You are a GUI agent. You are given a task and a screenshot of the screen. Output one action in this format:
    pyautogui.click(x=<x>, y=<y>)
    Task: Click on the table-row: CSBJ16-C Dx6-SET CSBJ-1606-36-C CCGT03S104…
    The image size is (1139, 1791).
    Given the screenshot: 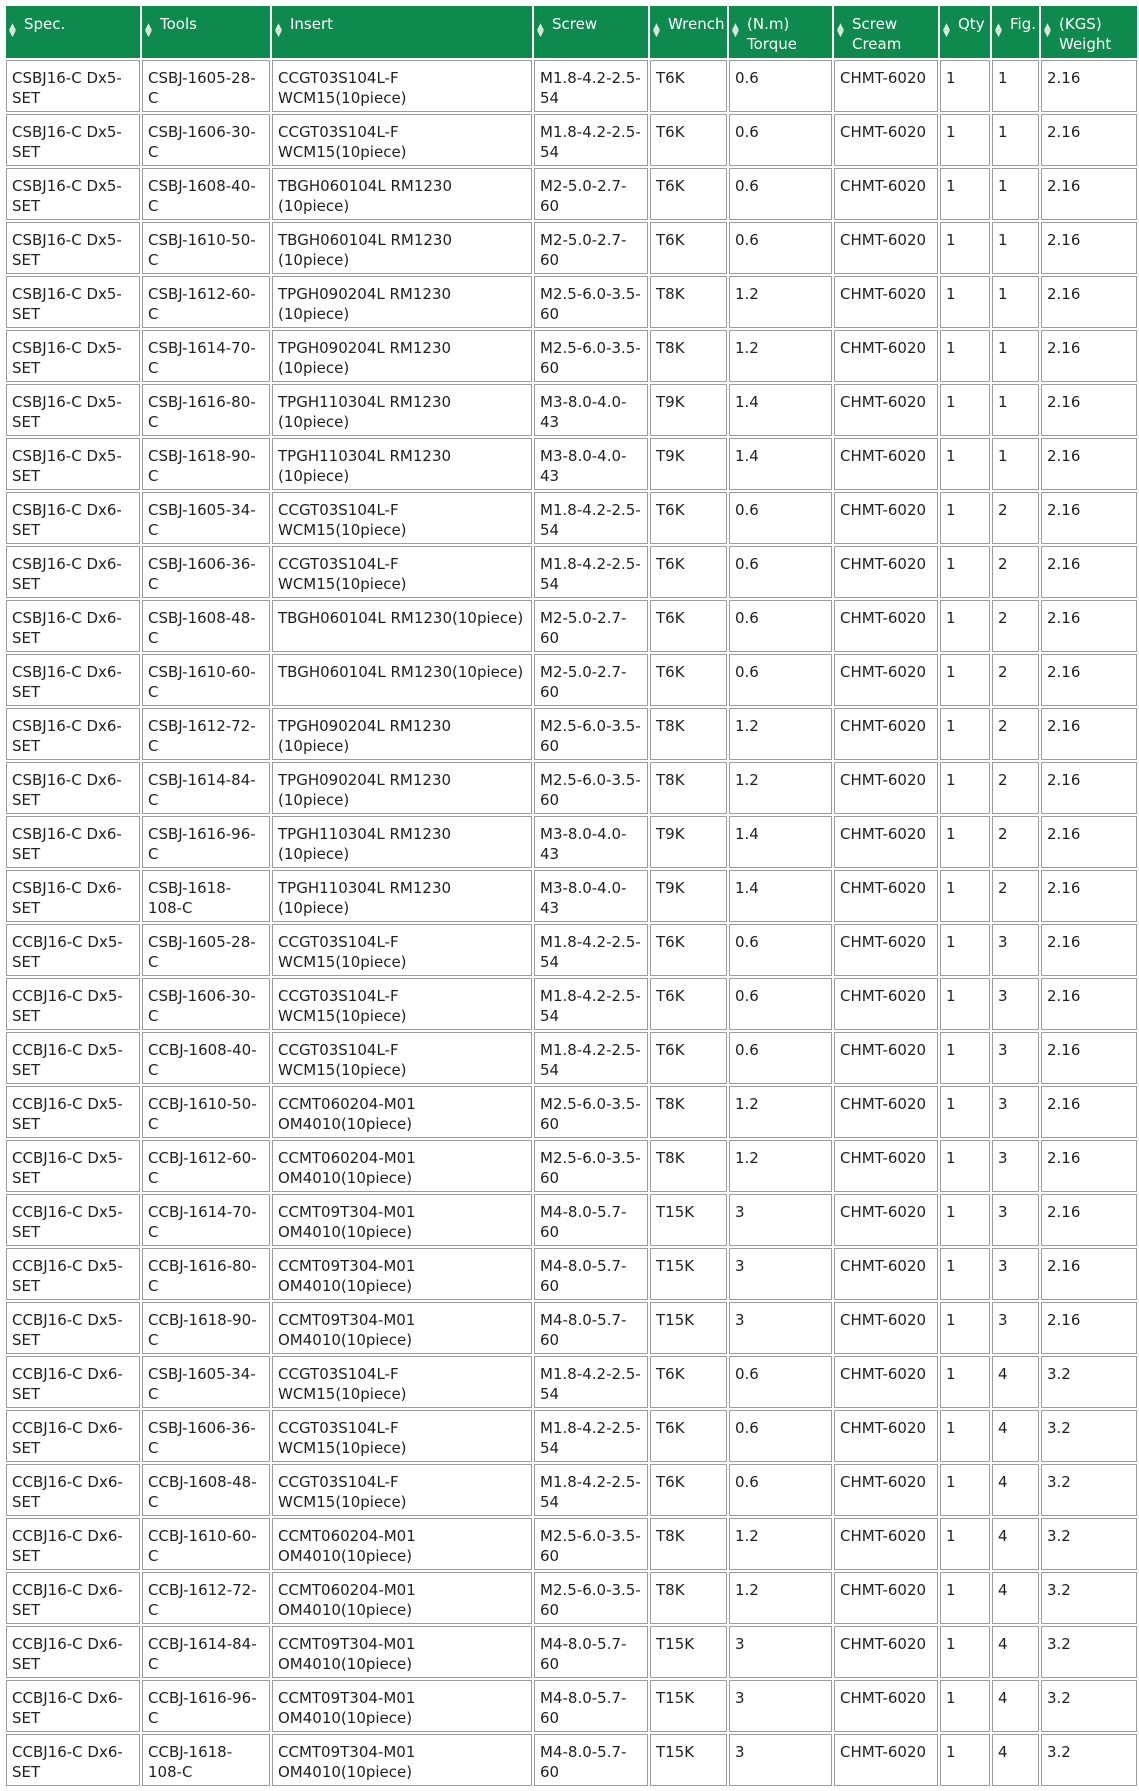 What is the action you would take?
    pyautogui.click(x=571, y=572)
    